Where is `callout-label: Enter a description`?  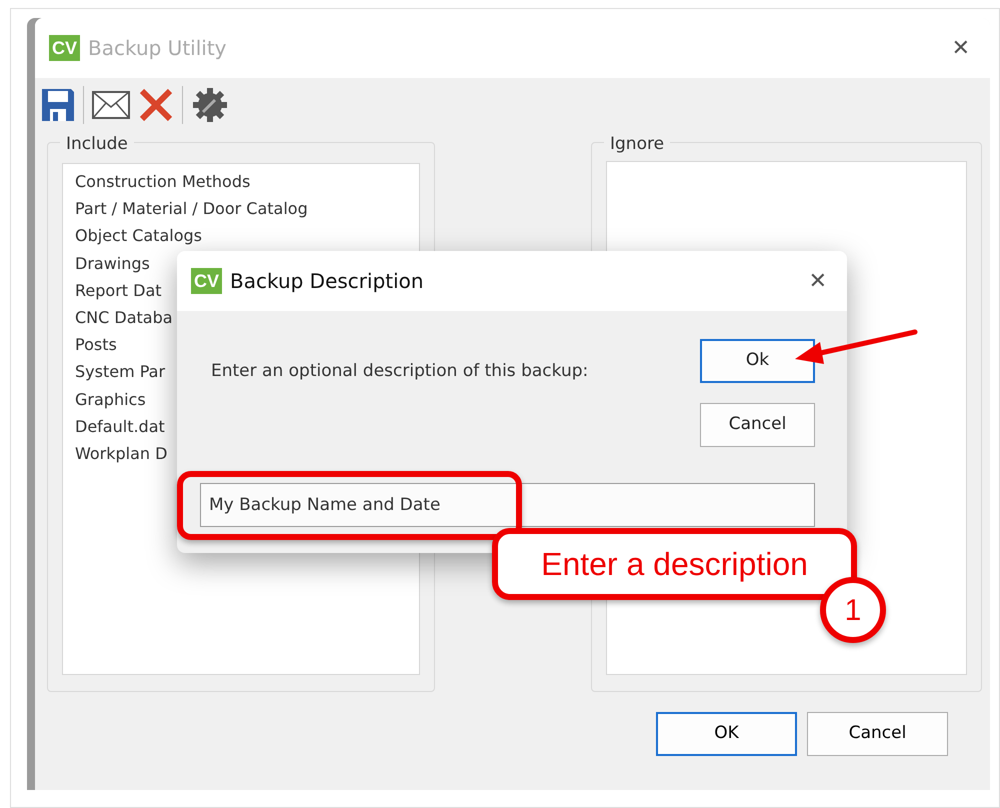
callout-label: Enter a description is located at coordinates (674, 564).